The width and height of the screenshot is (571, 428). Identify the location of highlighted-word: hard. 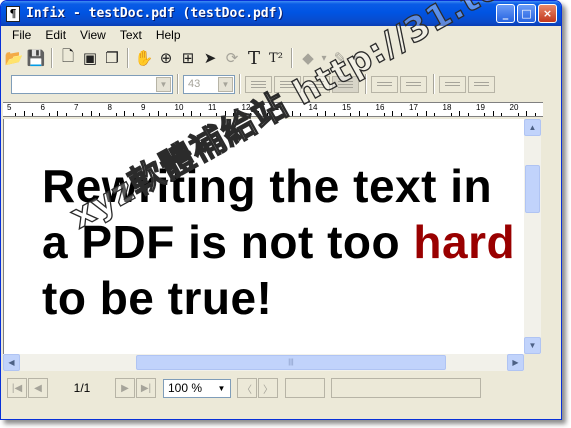
(464, 242).